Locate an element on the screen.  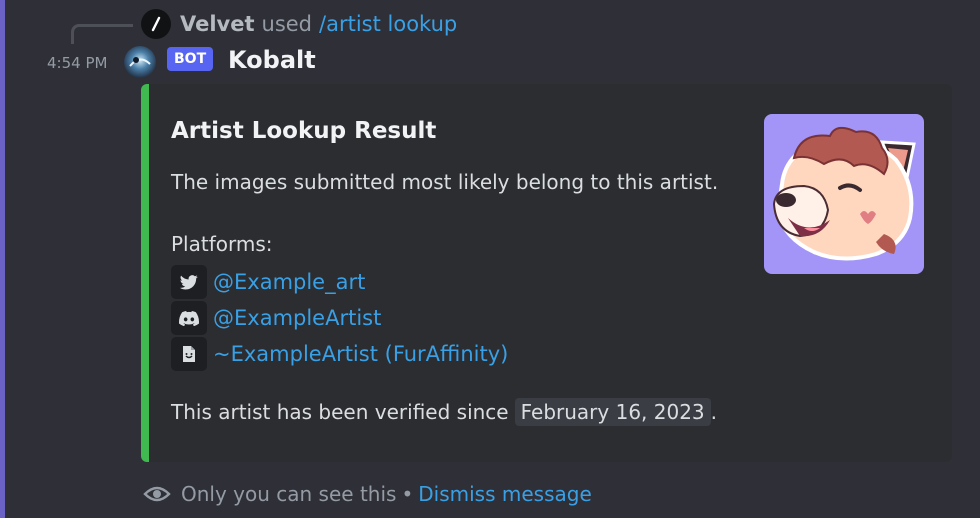
platform-row-furaffinity: ~ExampleArtist (FurAffinity) is located at coordinates (339, 354).